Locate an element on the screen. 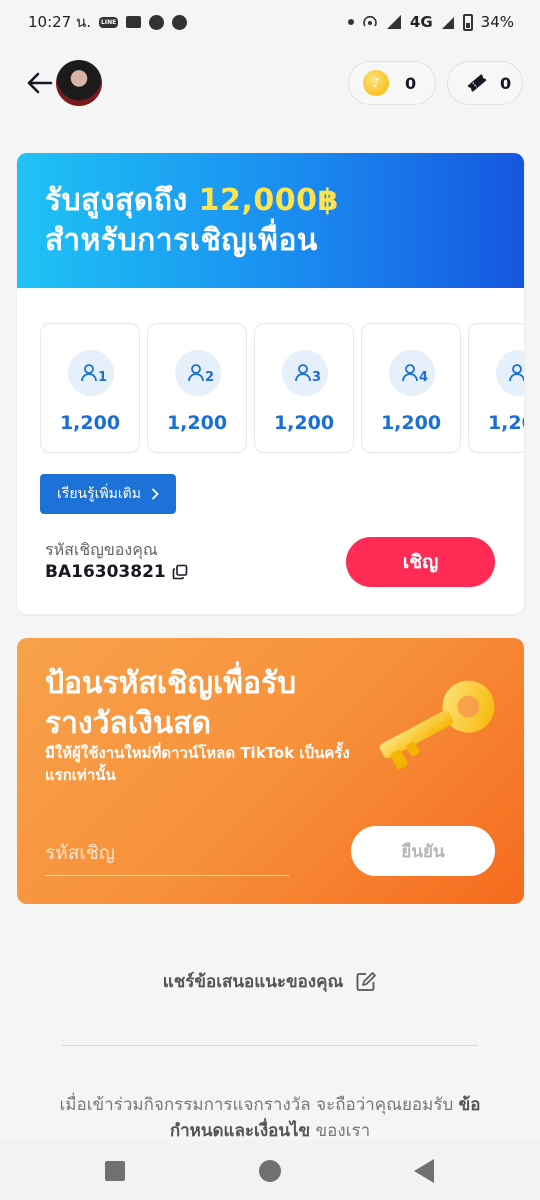  back-button is located at coordinates (39, 83).